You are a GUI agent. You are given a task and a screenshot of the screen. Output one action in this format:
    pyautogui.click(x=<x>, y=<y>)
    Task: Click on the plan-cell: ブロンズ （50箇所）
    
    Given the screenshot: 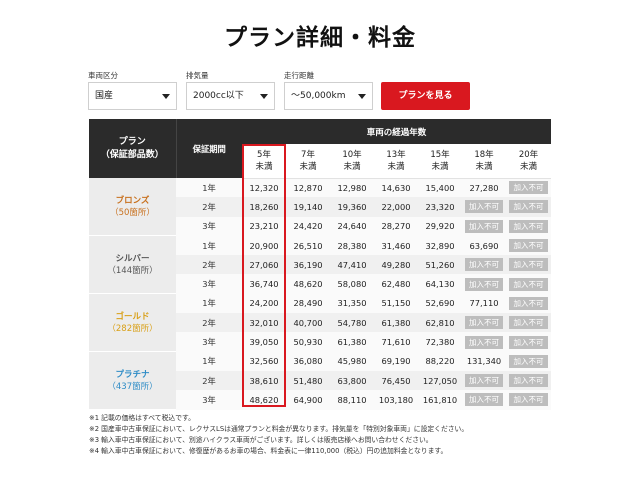 What is the action you would take?
    pyautogui.click(x=132, y=207)
    